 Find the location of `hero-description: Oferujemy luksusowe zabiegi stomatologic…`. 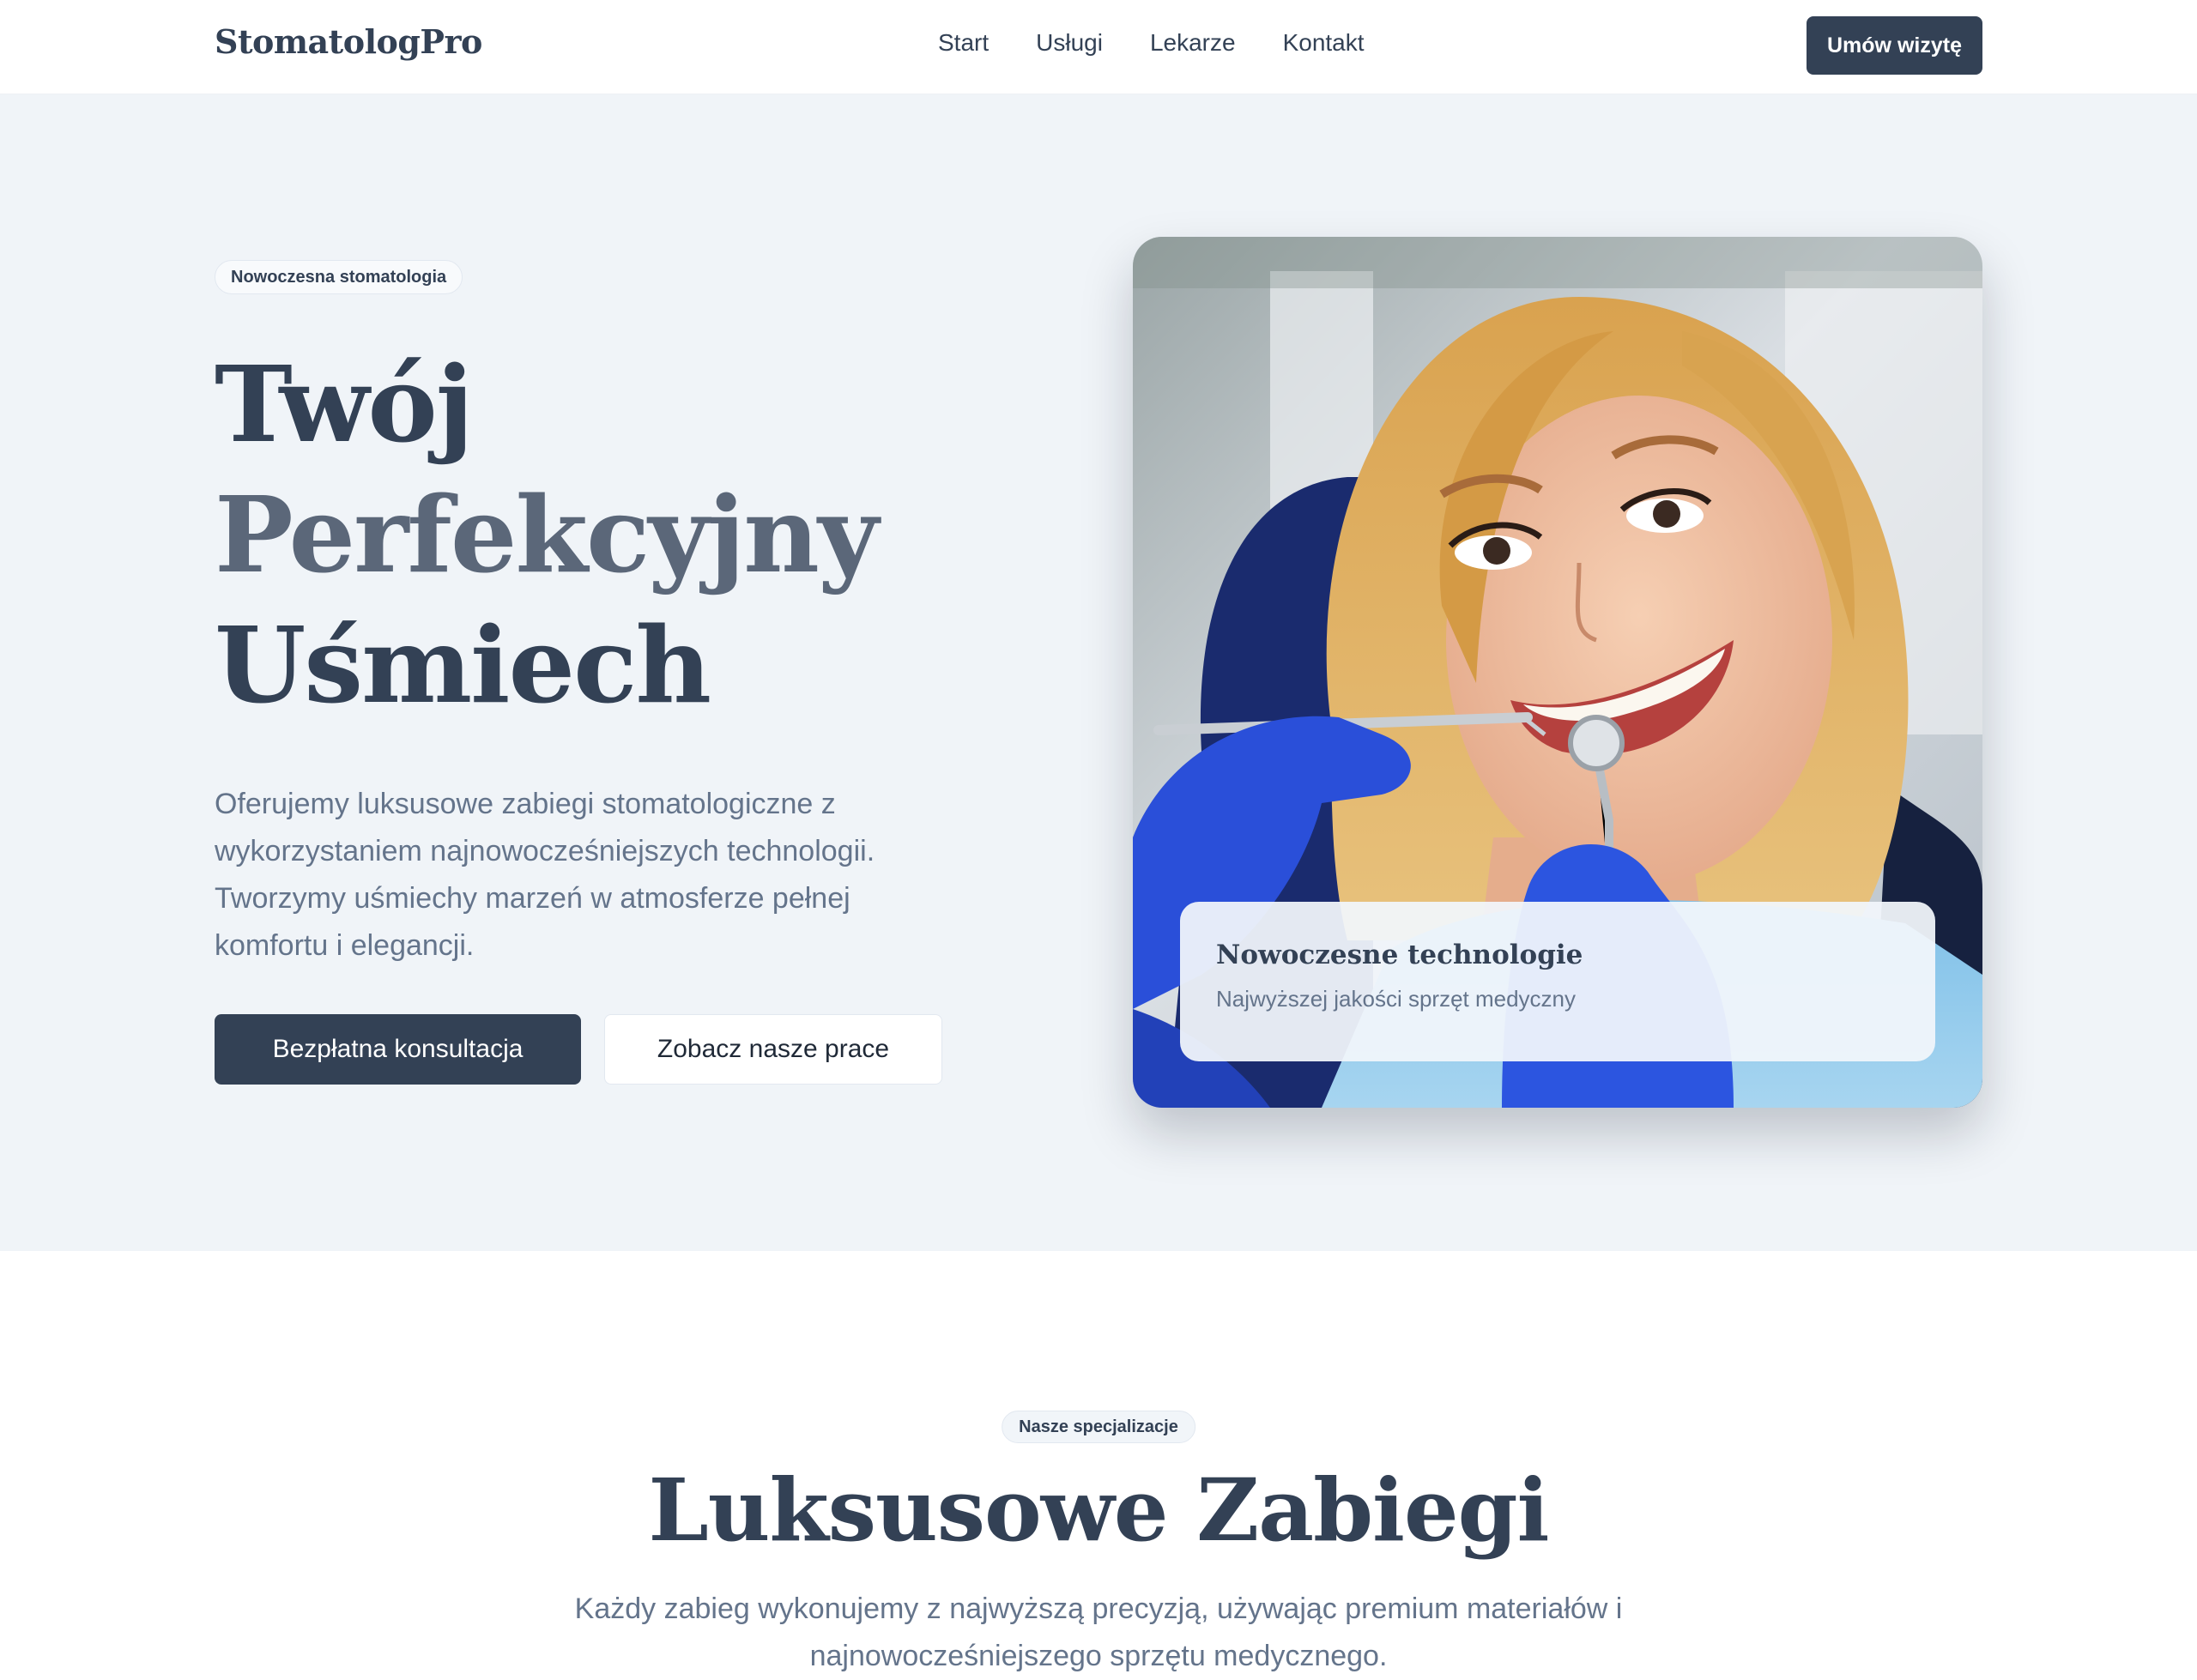

hero-description: Oferujemy luksusowe zabiegi stomatologic… is located at coordinates (545, 875).